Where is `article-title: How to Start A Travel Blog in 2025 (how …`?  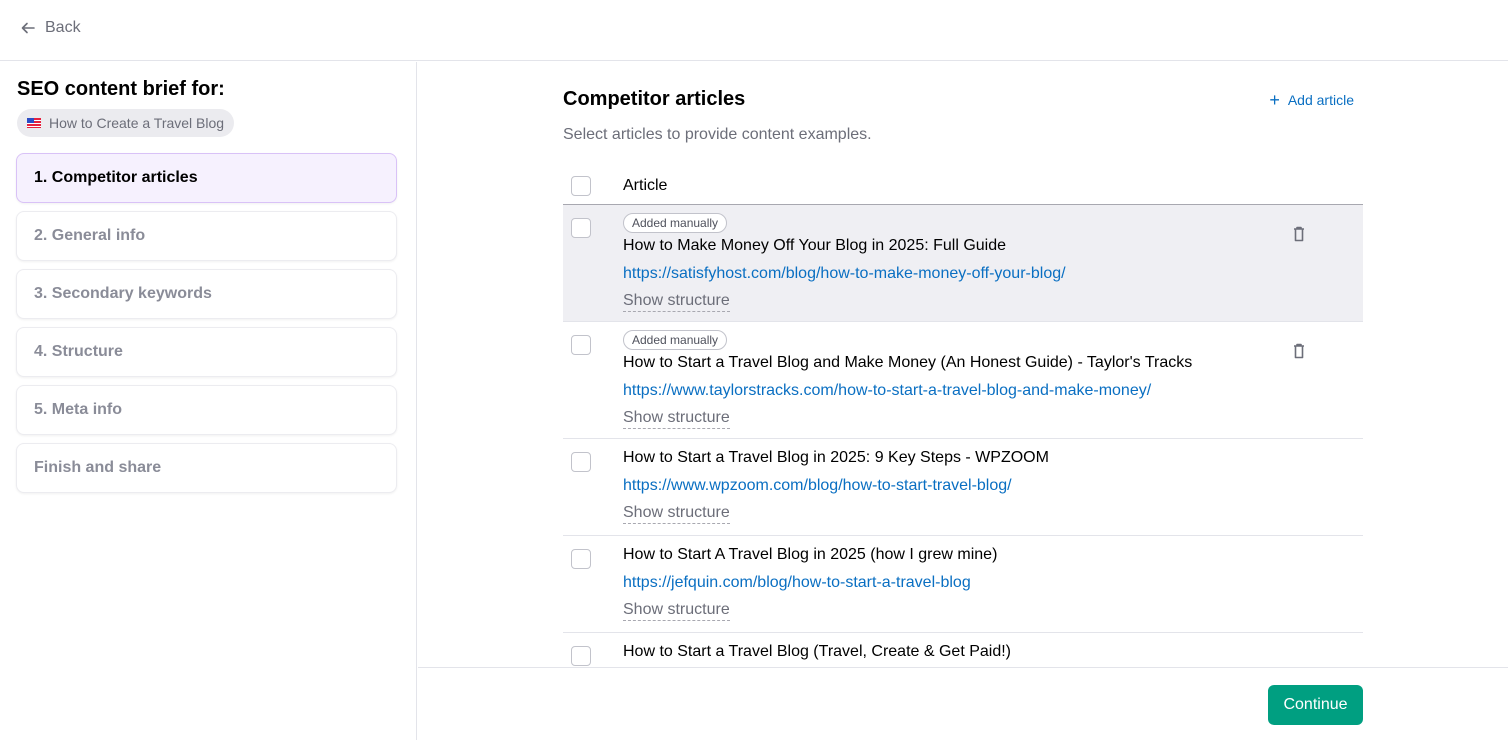 article-title: How to Start A Travel Blog in 2025 (how … is located at coordinates (810, 554).